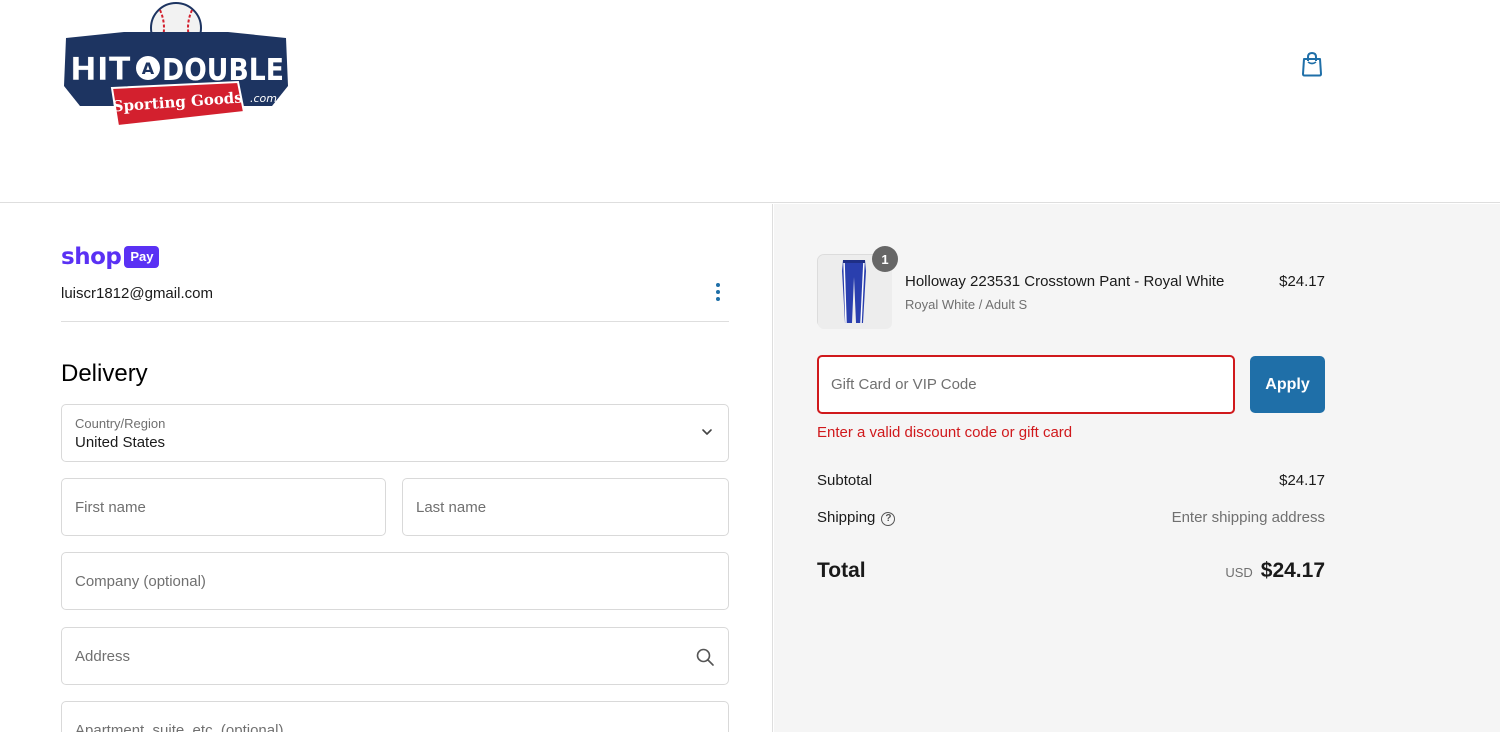 The height and width of the screenshot is (732, 1500). Describe the element at coordinates (395, 433) in the screenshot. I see `country-select: Country/Region United States` at that location.